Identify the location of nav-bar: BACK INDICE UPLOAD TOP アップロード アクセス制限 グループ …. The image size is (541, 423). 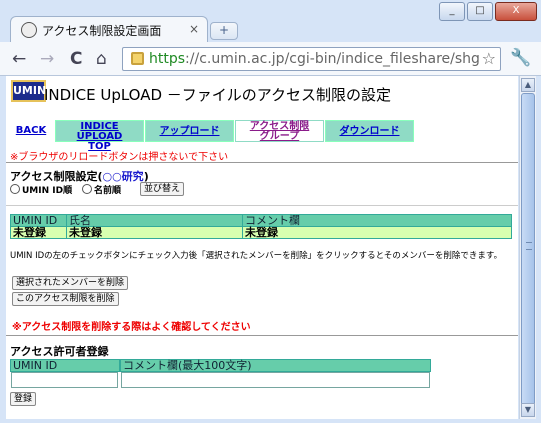
(261, 136).